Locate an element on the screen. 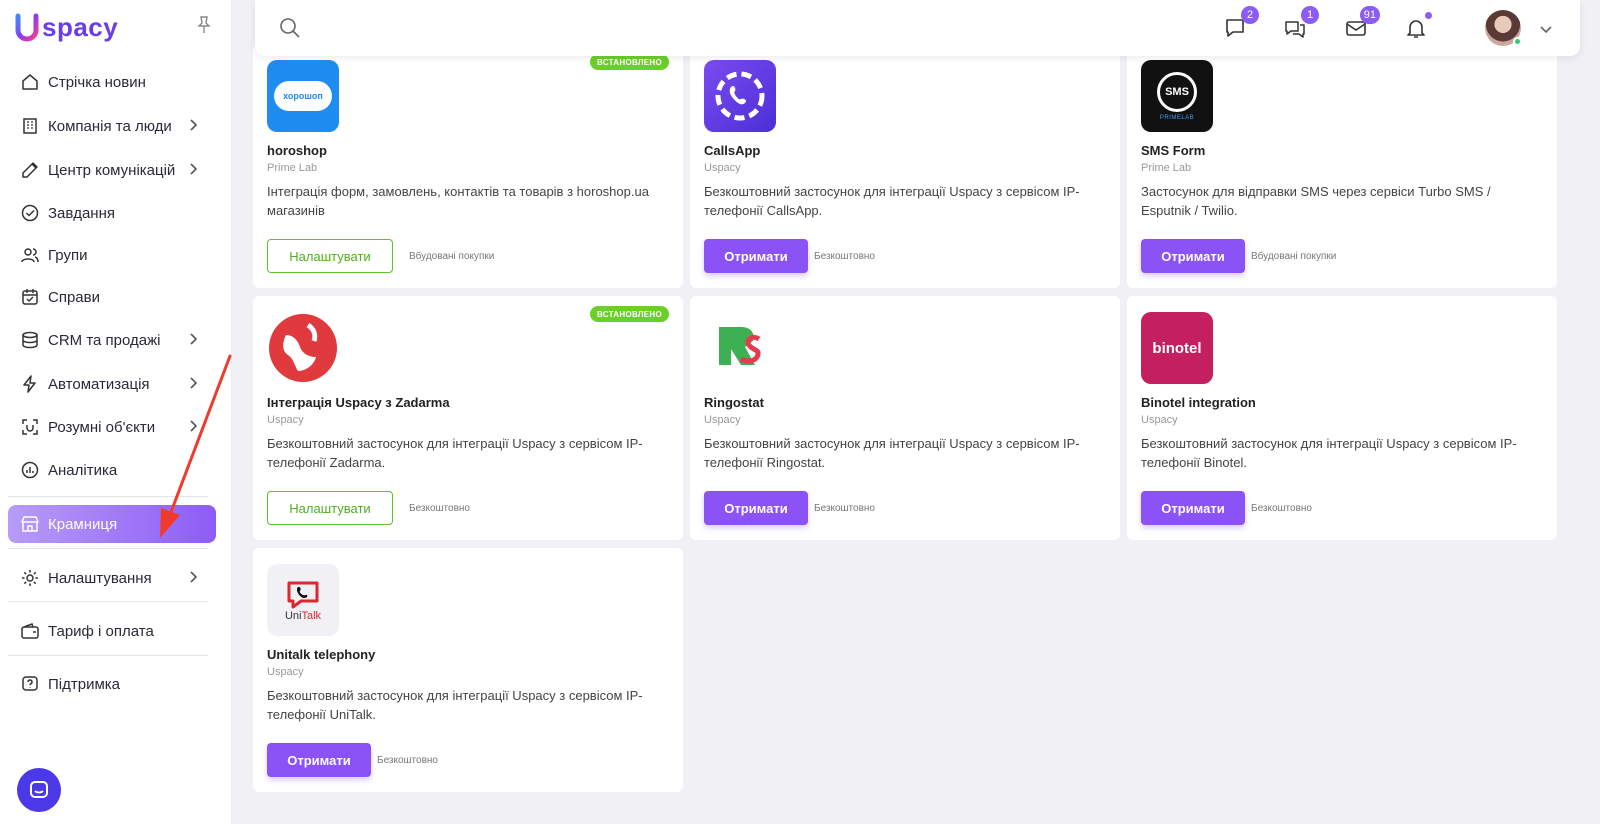 The width and height of the screenshot is (1600, 824). logo-mark-icon is located at coordinates (27, 27).